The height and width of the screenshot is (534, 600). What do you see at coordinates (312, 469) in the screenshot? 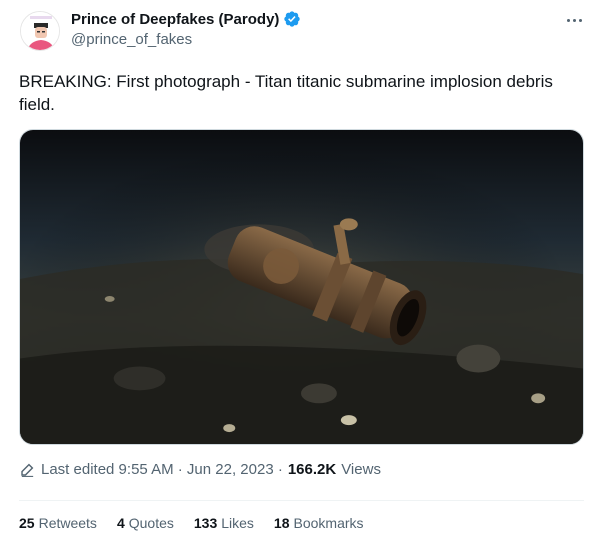
I see `views-count: 166.2K` at bounding box center [312, 469].